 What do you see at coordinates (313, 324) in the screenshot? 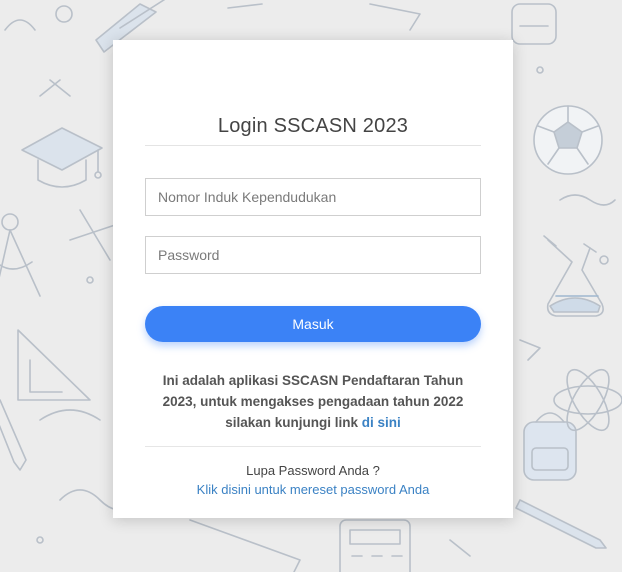
I see `login-button: Masuk` at bounding box center [313, 324].